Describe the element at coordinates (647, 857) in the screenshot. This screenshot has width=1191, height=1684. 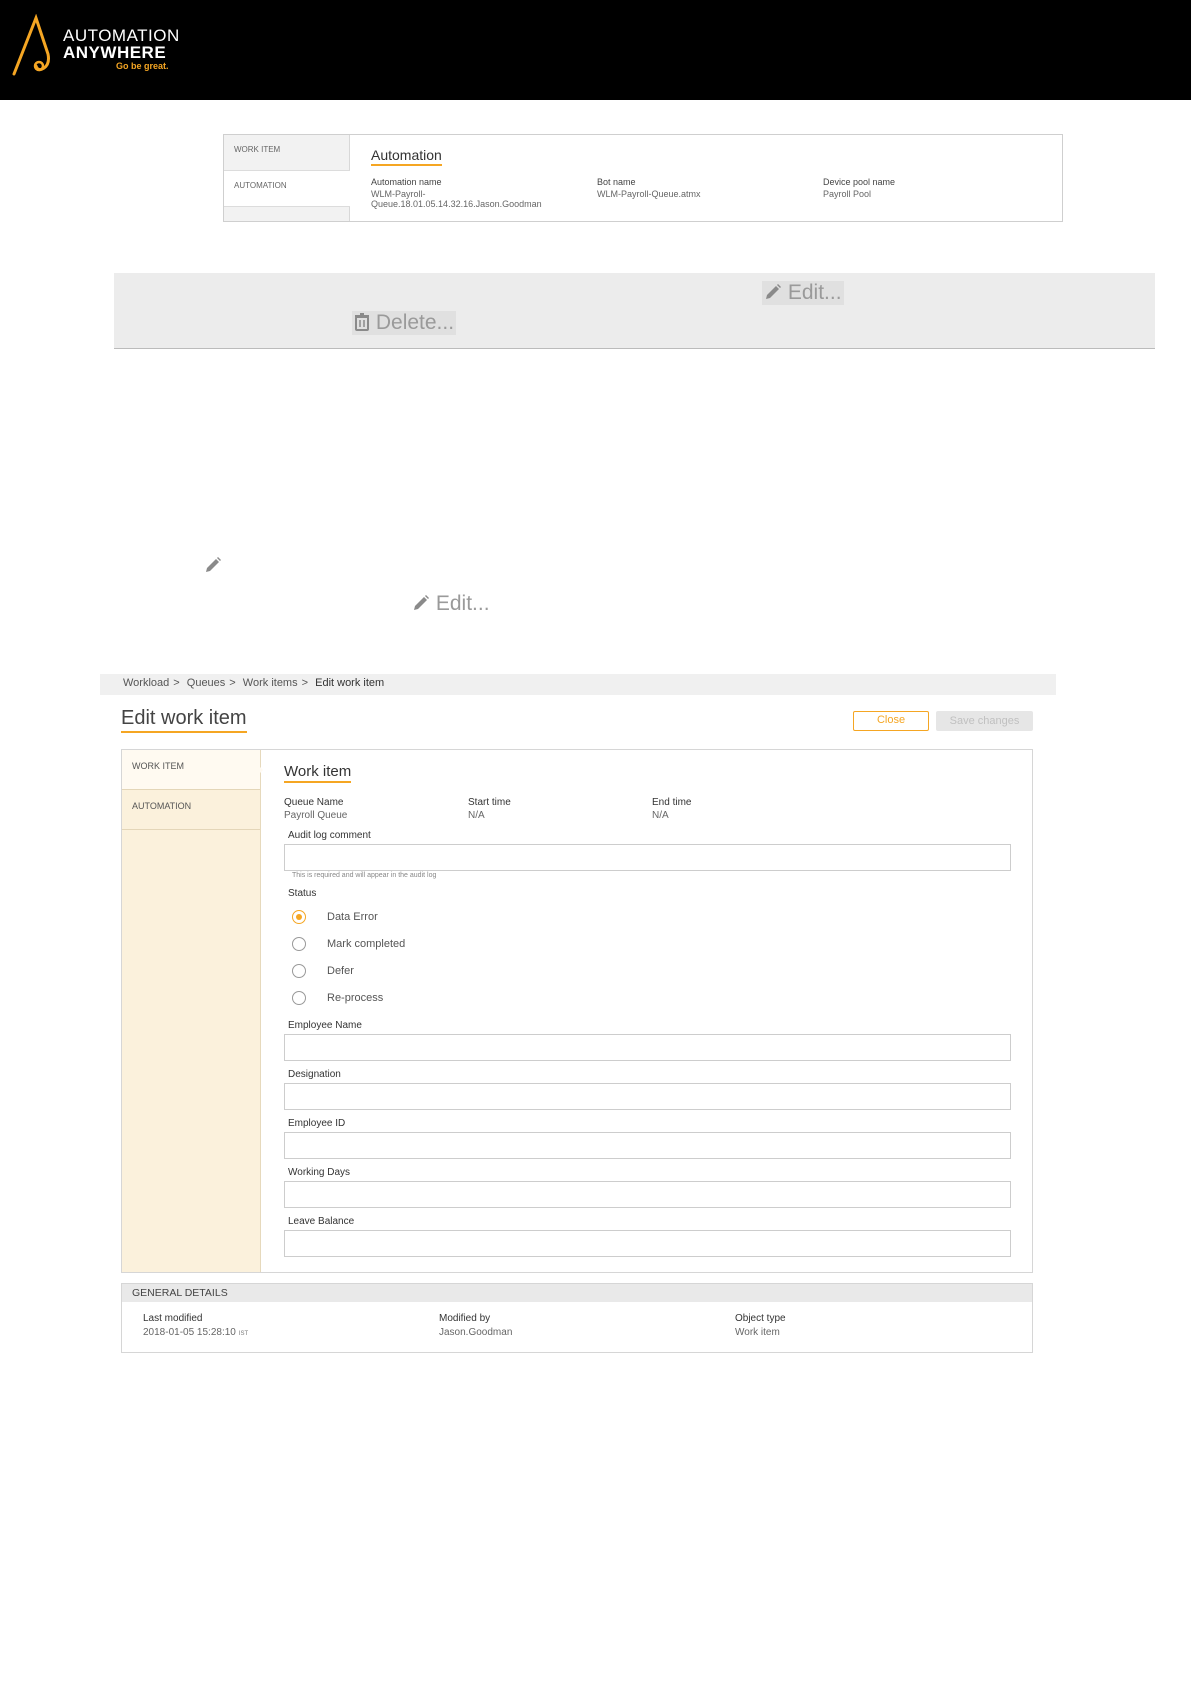
I see `audit-log-input` at that location.